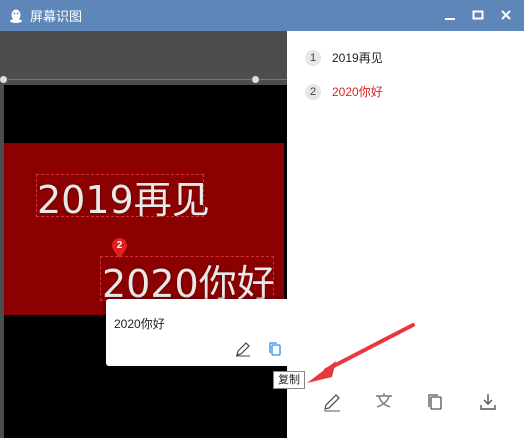 Image resolution: width=524 pixels, height=438 pixels. I want to click on result-index-badge: 2, so click(313, 91).